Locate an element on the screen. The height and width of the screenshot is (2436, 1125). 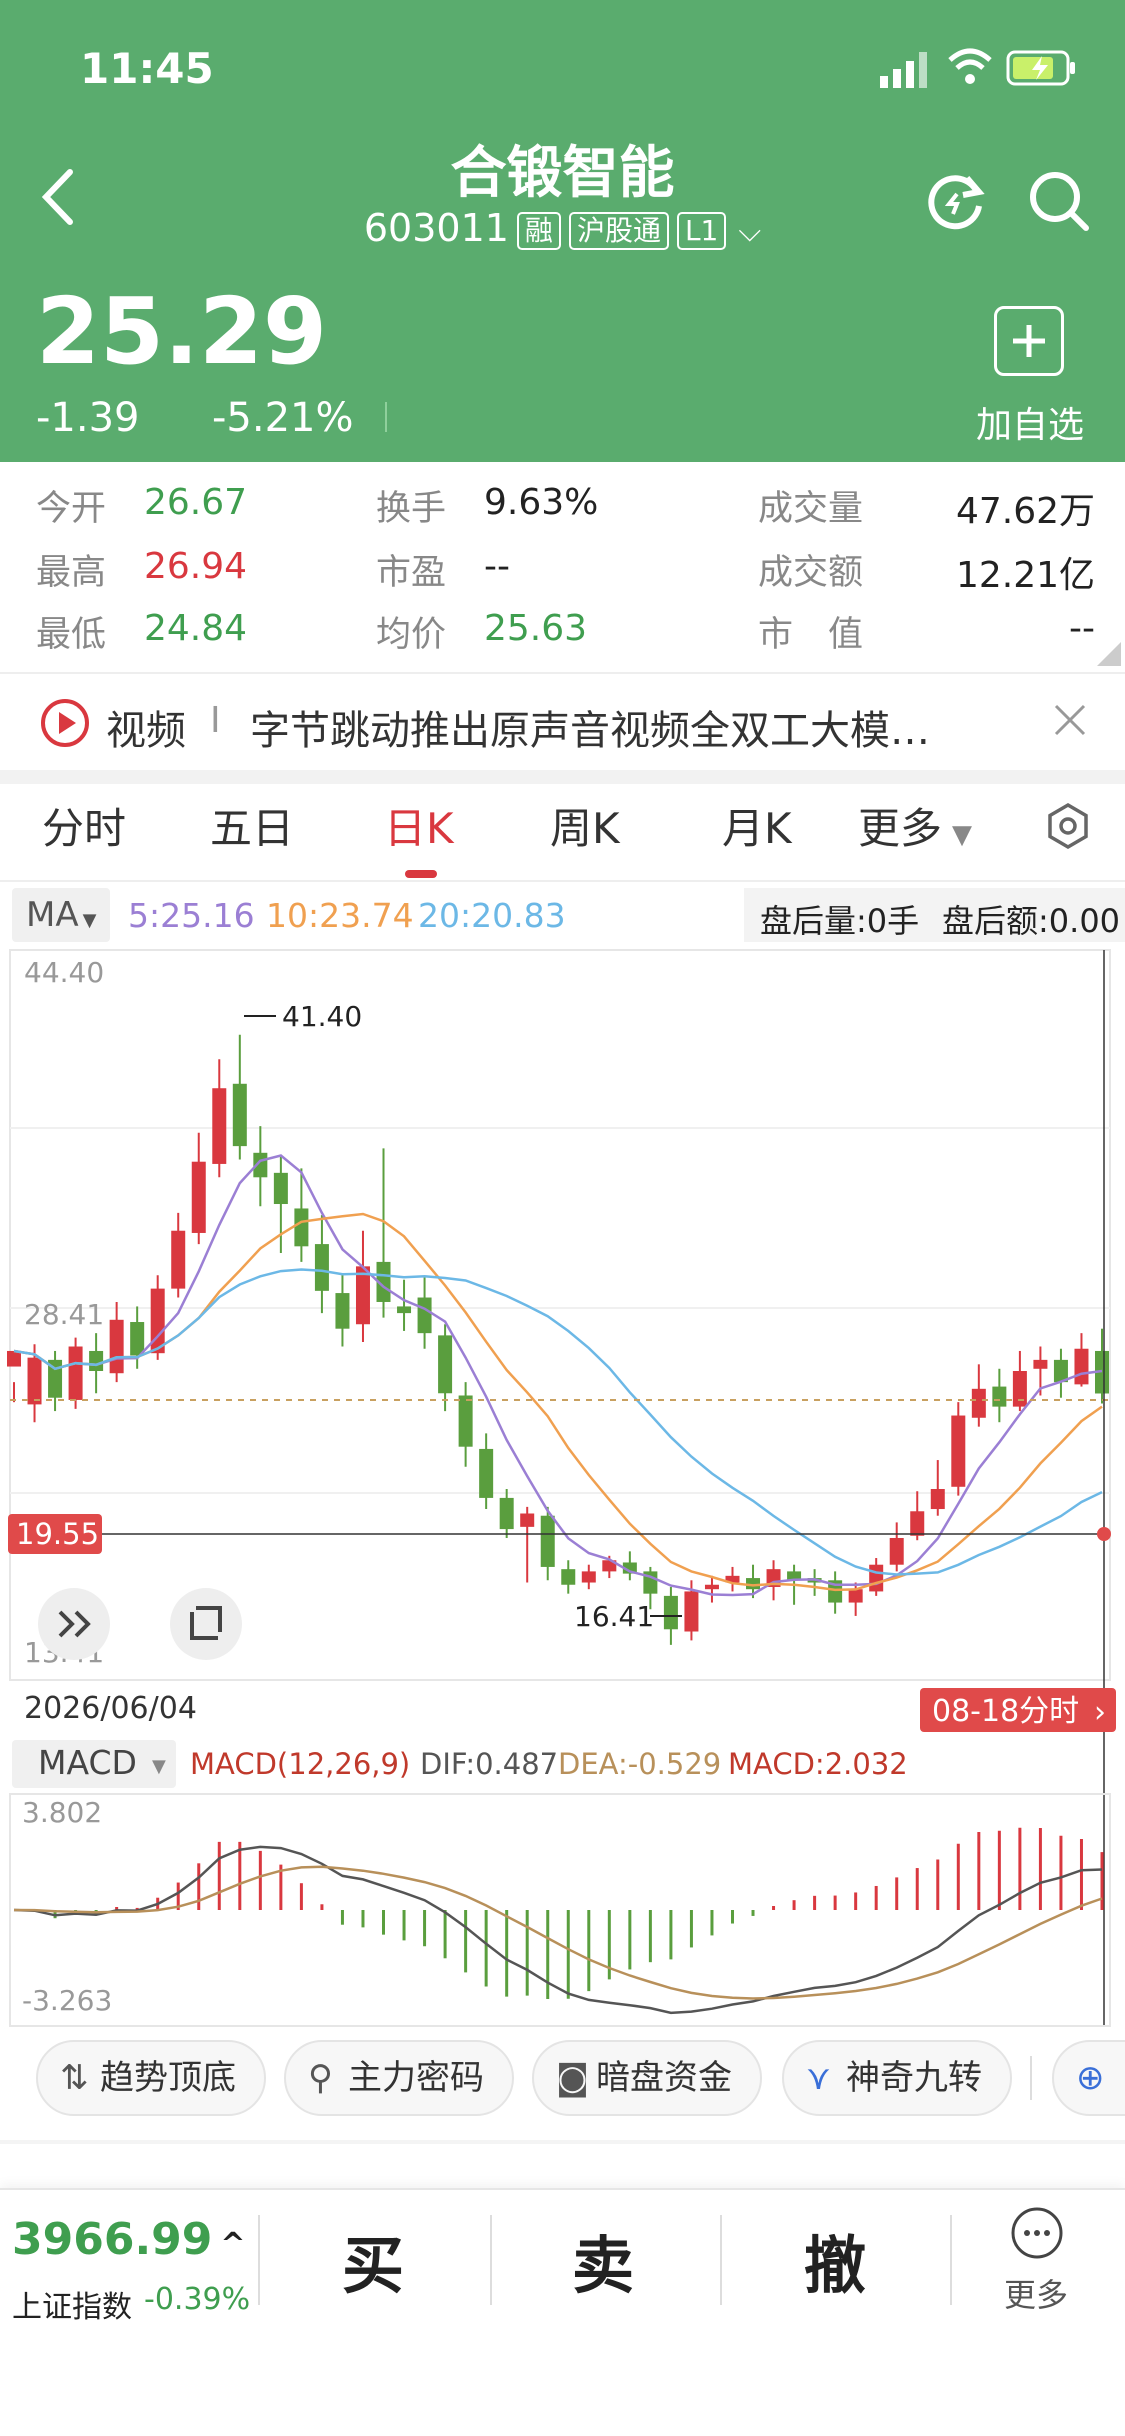
chevron-down-icon: ⌵ is located at coordinates (750, 231).